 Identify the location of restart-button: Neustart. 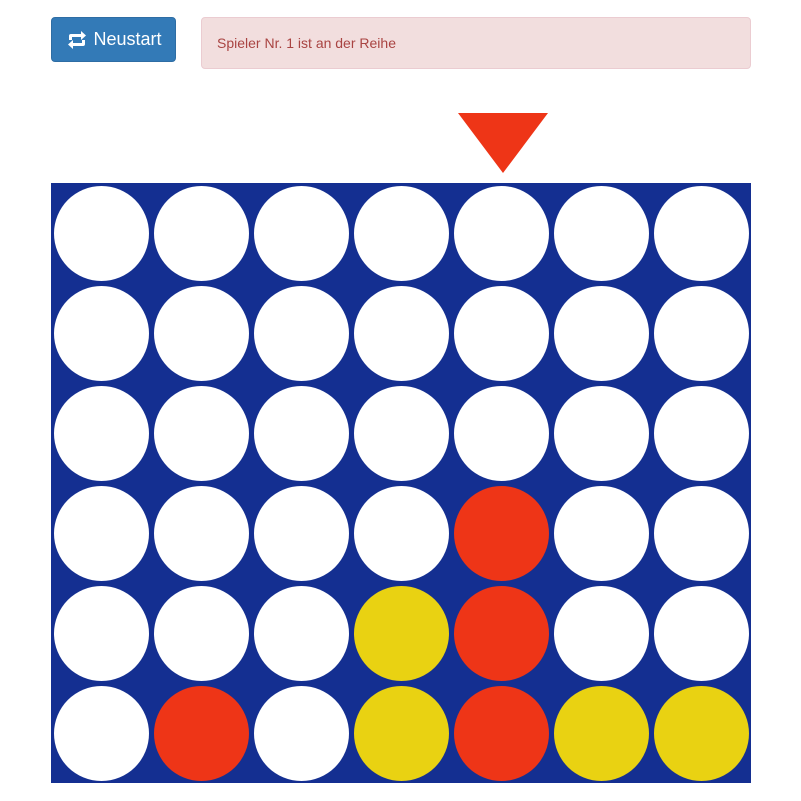
(113, 39).